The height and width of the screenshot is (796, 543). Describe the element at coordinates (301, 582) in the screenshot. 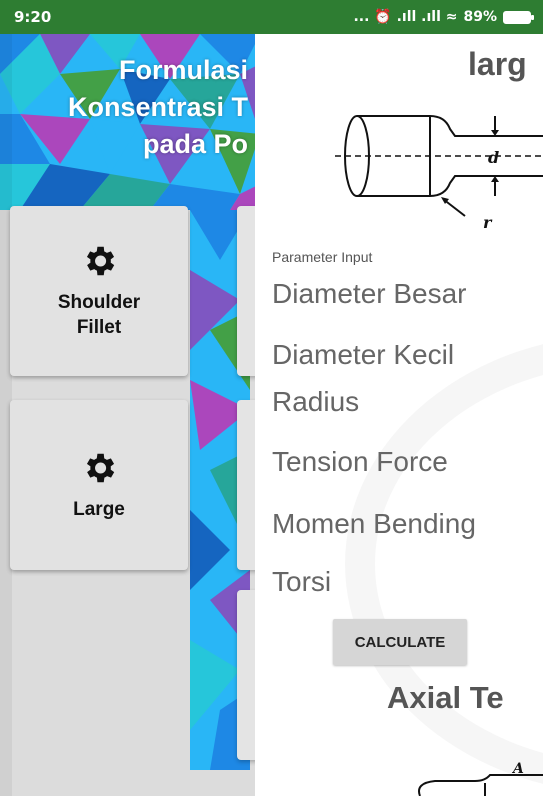

I see `torsi-input: Torsi` at that location.